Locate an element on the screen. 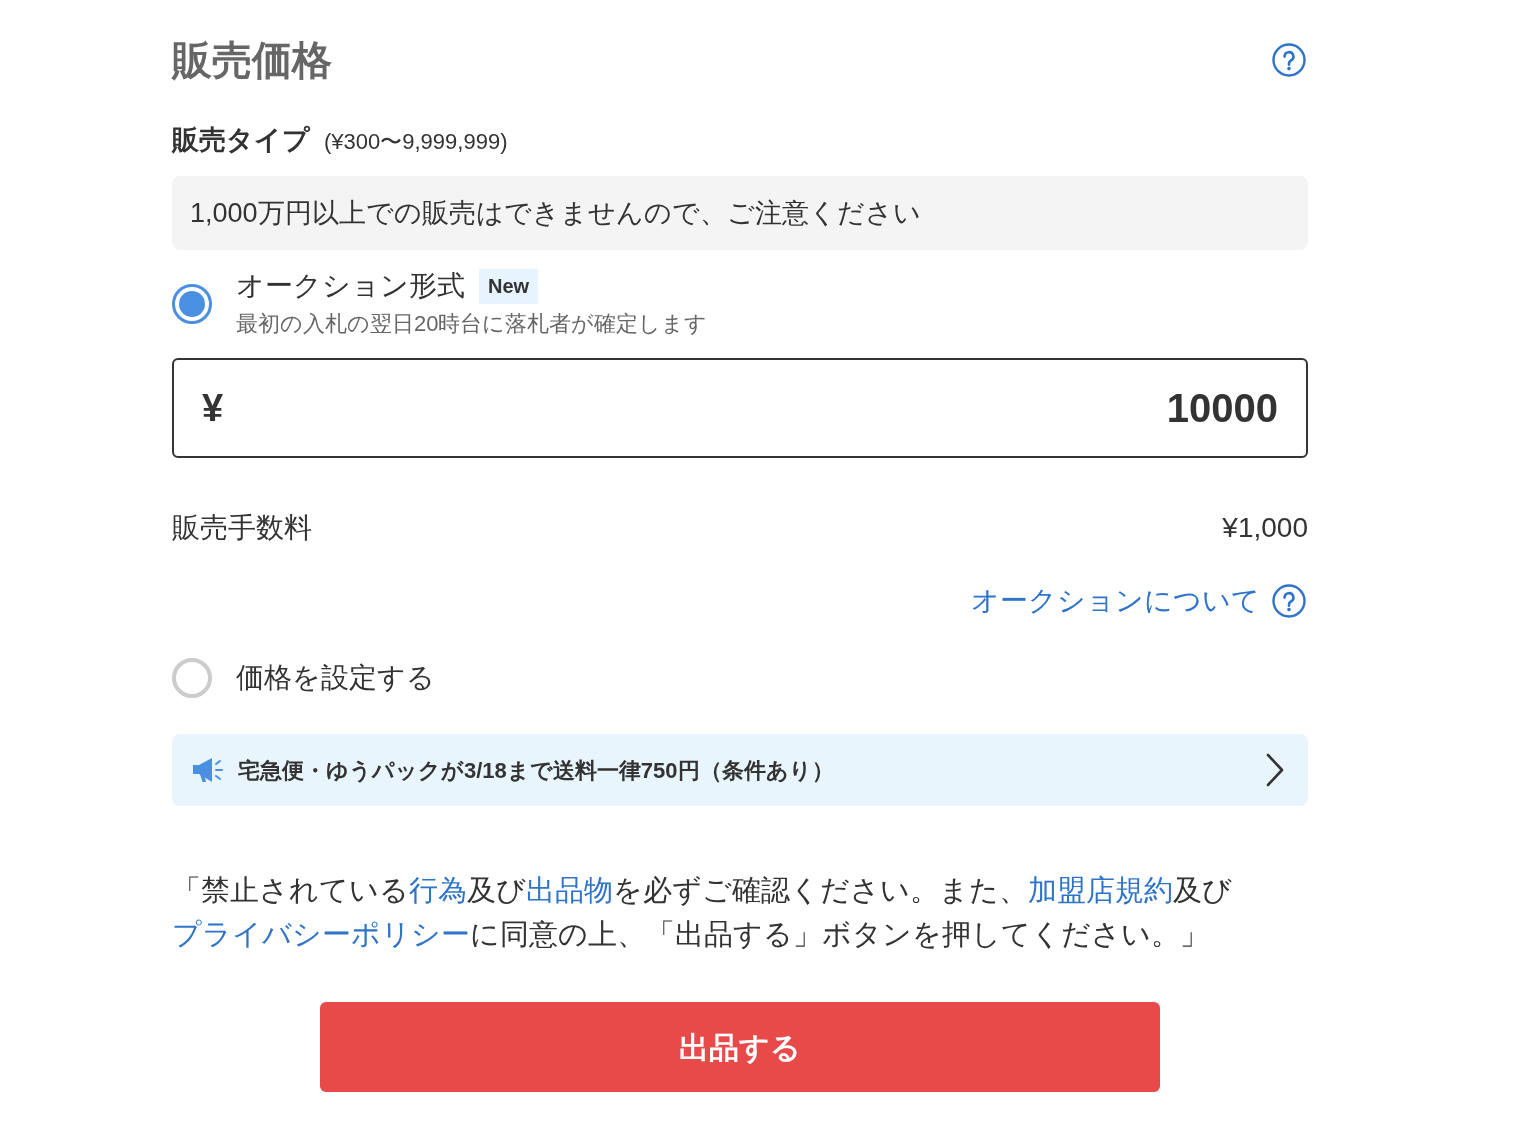 This screenshot has height=1126, width=1532. option-label: 価格を設定する is located at coordinates (335, 678).